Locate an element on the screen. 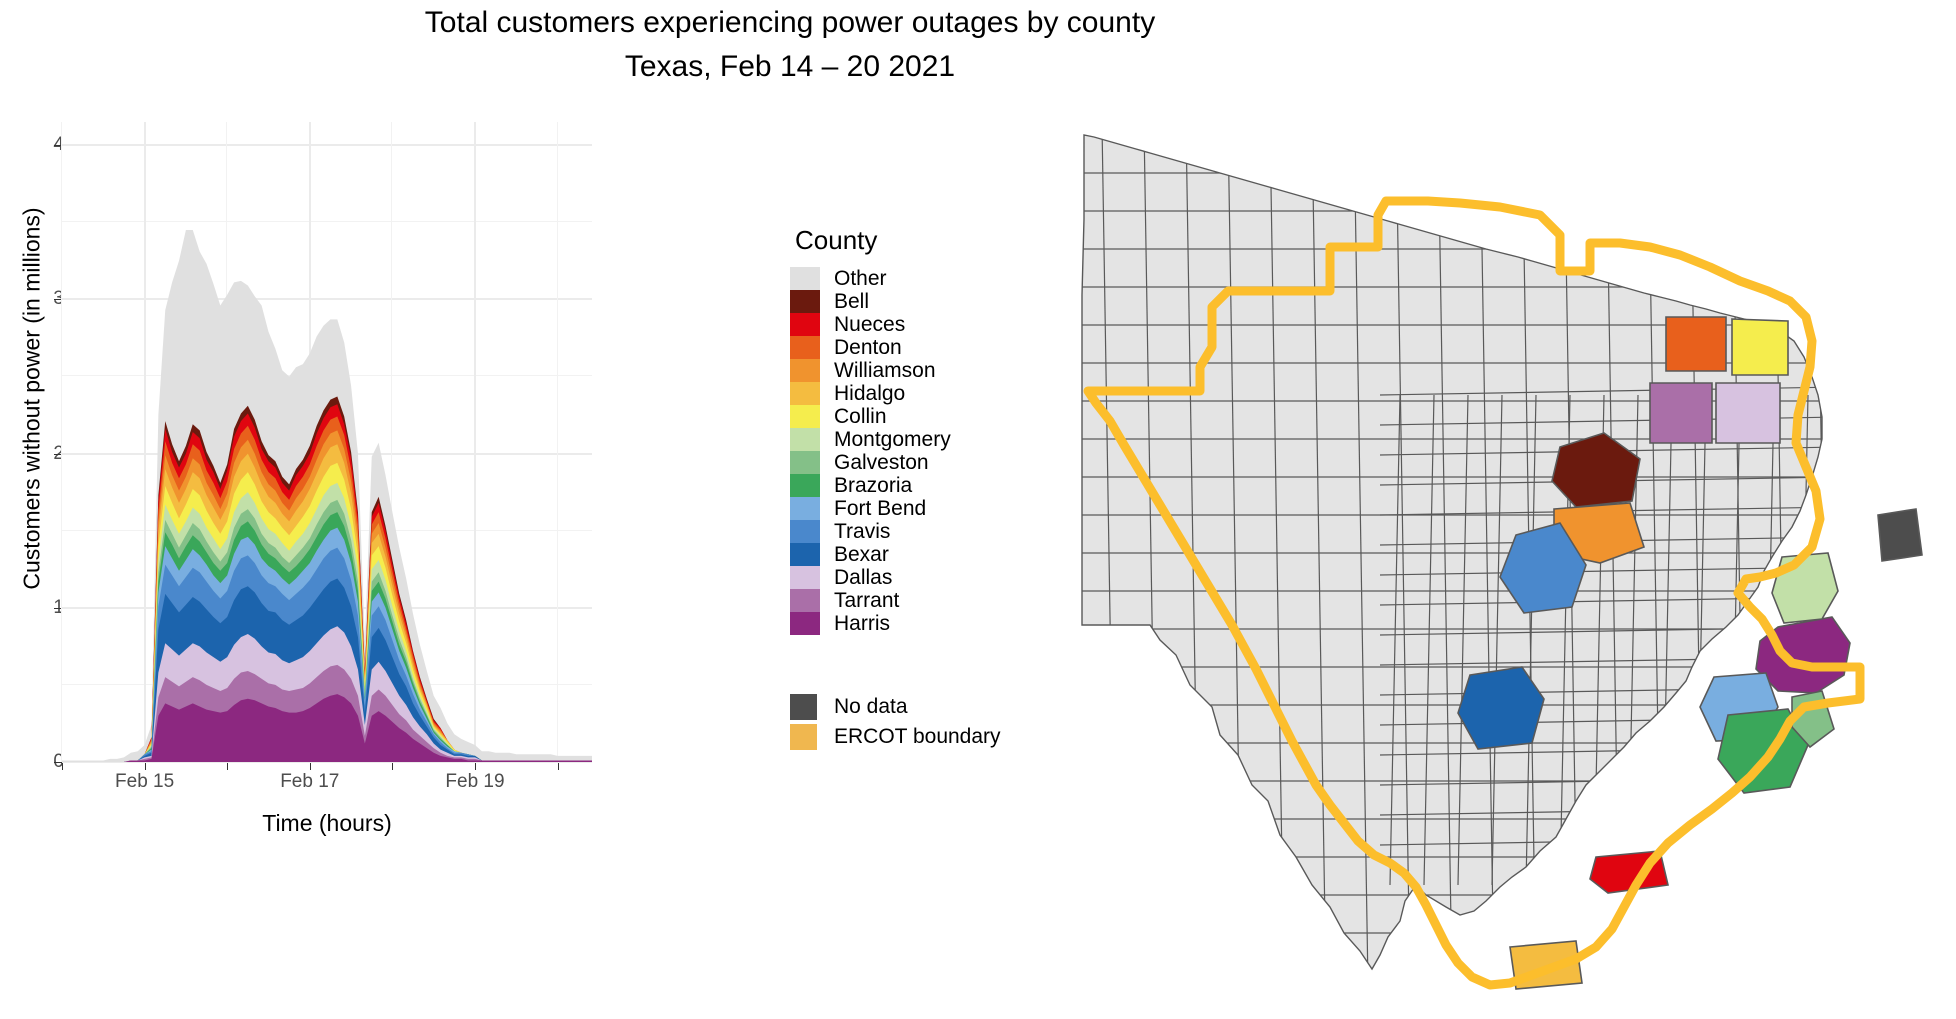  area-series-svg is located at coordinates (327, 495).